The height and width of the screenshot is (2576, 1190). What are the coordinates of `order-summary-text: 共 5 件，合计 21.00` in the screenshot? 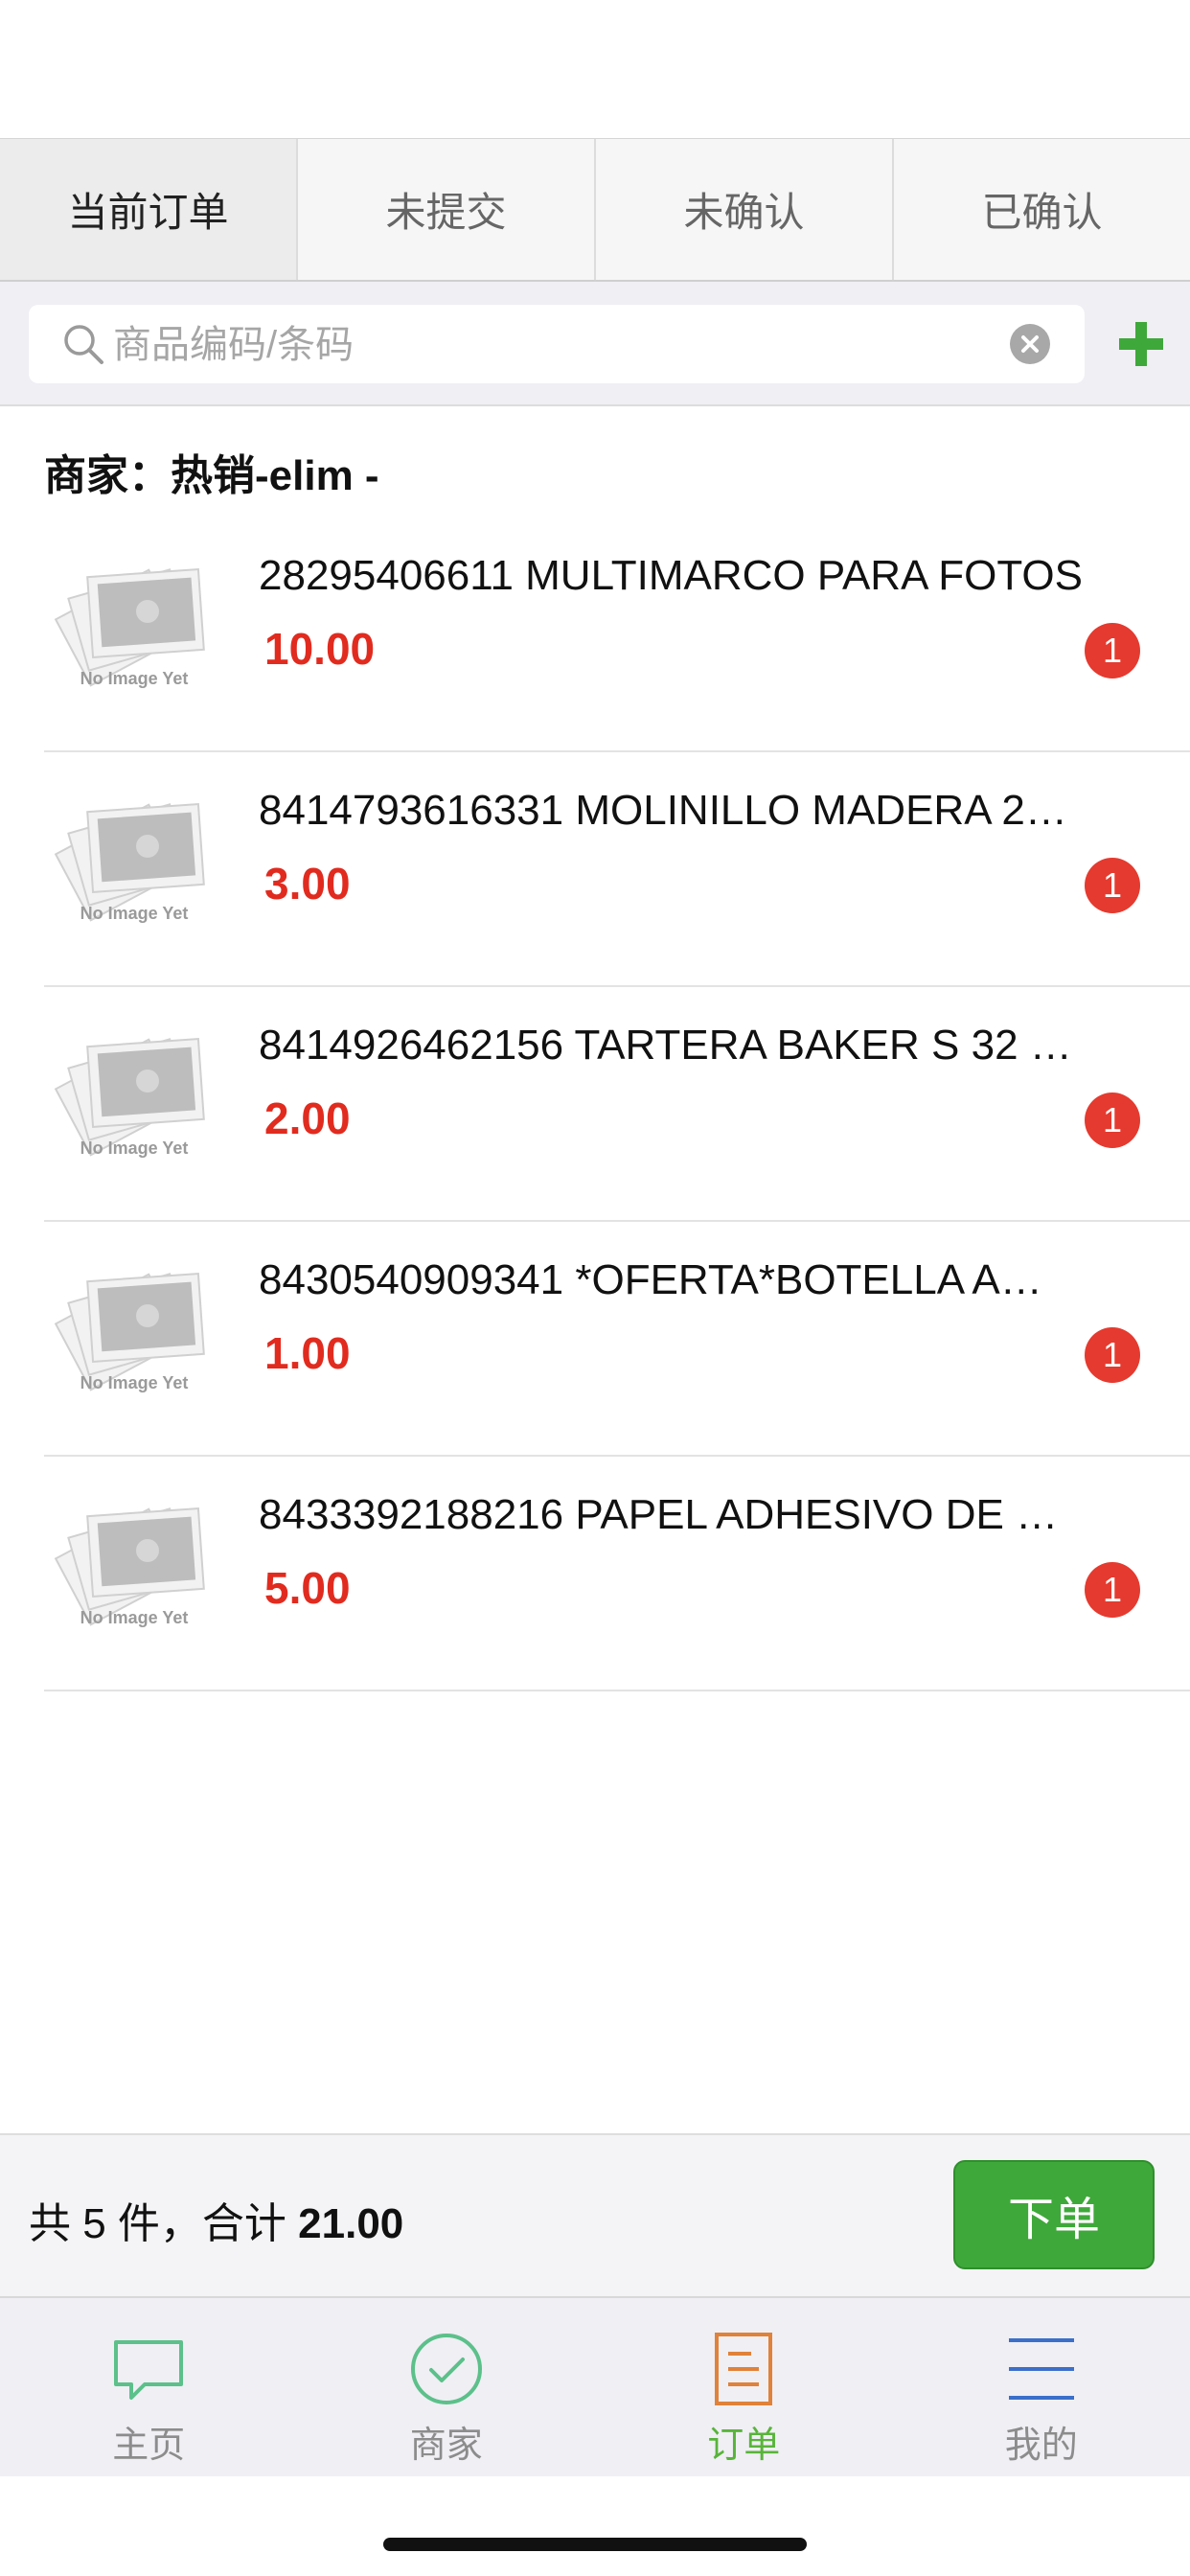 It's located at (216, 2219).